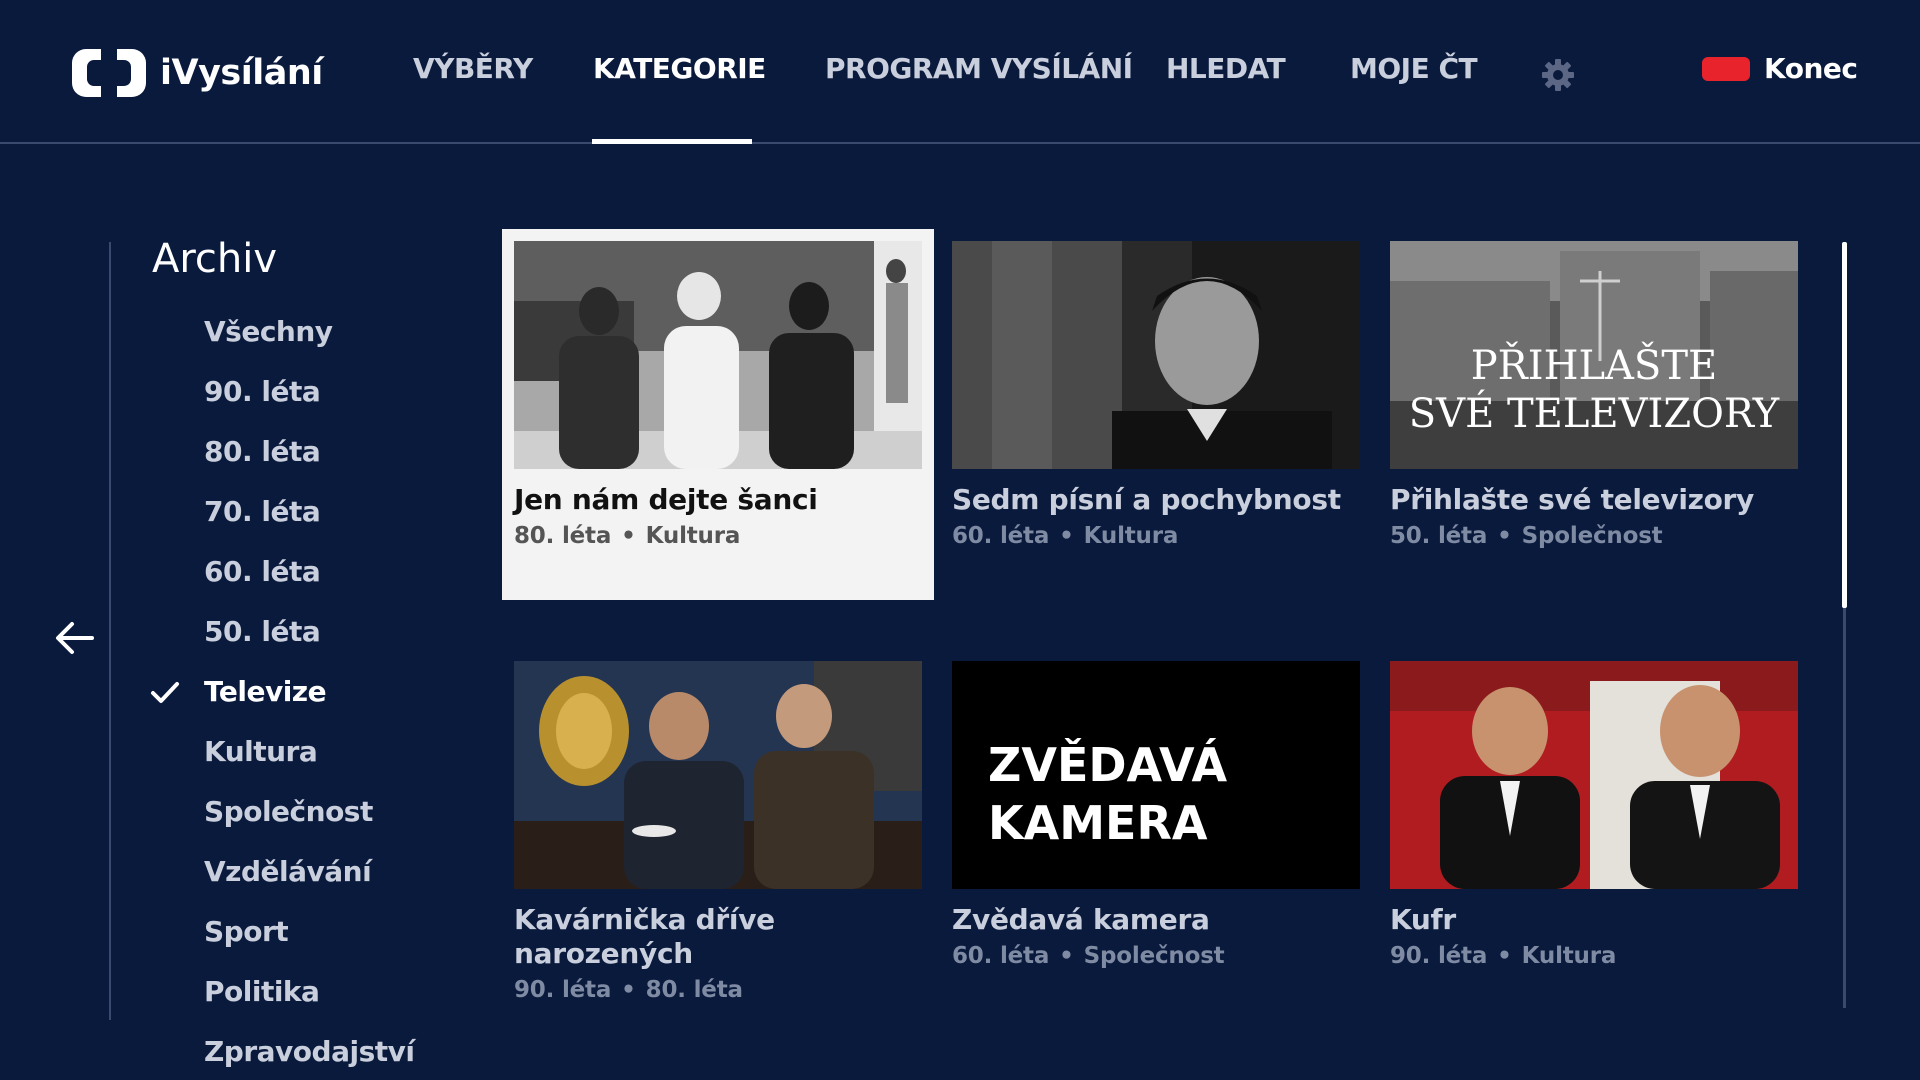 Image resolution: width=1920 pixels, height=1080 pixels. Describe the element at coordinates (644, 936) in the screenshot. I see `program-title: Kavárnička dříve narozených` at that location.